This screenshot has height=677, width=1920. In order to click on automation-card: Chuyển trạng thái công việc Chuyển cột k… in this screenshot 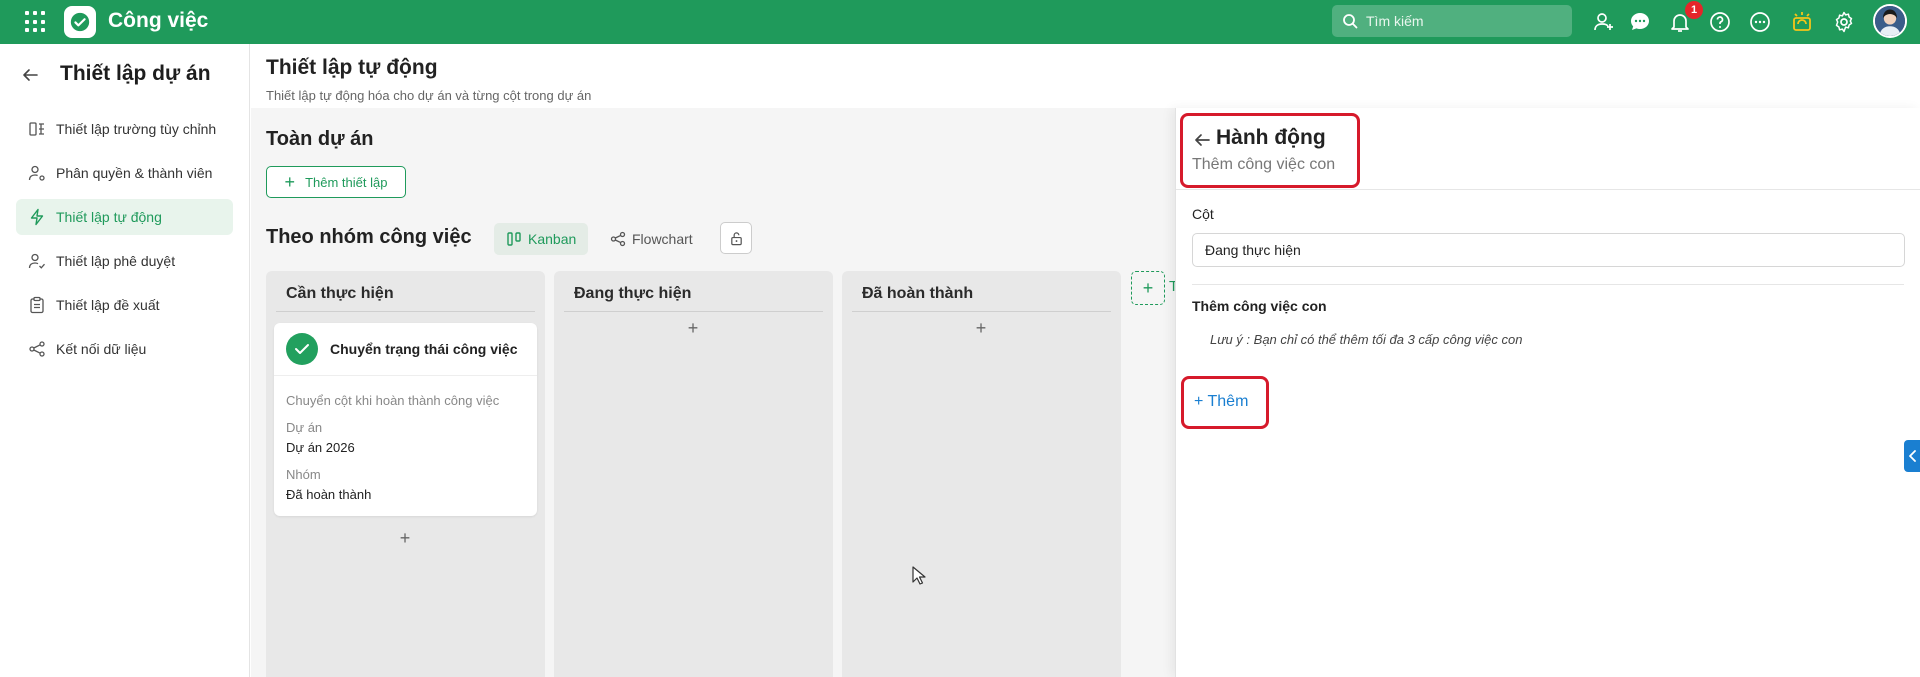, I will do `click(405, 419)`.